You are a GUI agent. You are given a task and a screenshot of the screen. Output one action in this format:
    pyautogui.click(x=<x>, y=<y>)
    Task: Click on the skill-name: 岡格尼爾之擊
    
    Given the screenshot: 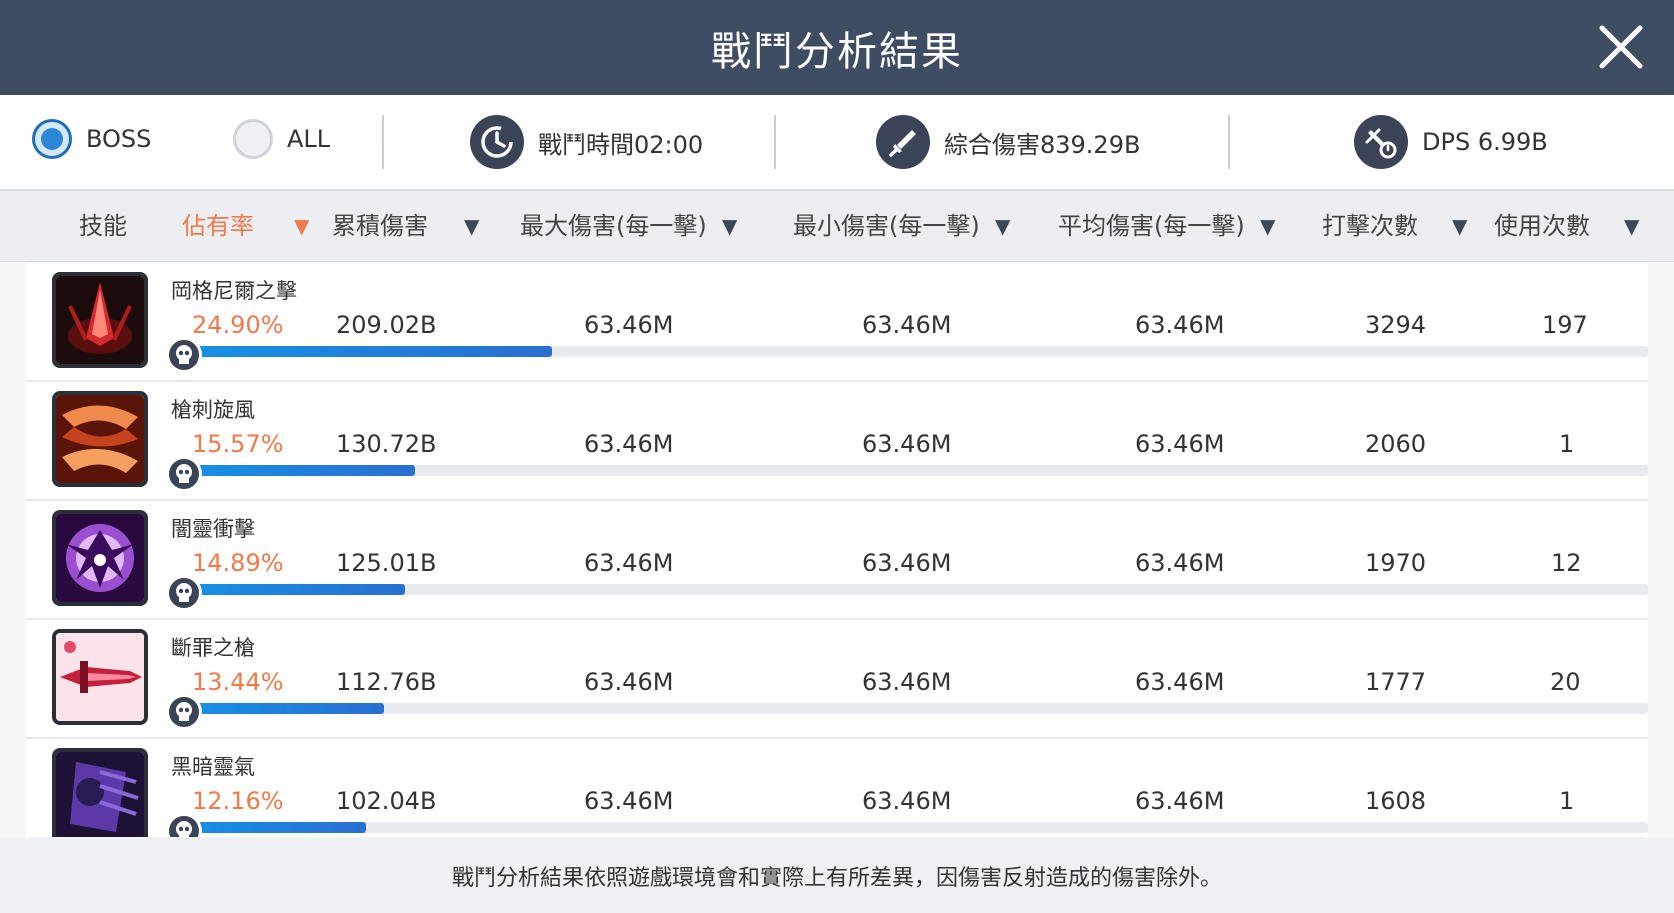 What is the action you would take?
    pyautogui.click(x=234, y=291)
    